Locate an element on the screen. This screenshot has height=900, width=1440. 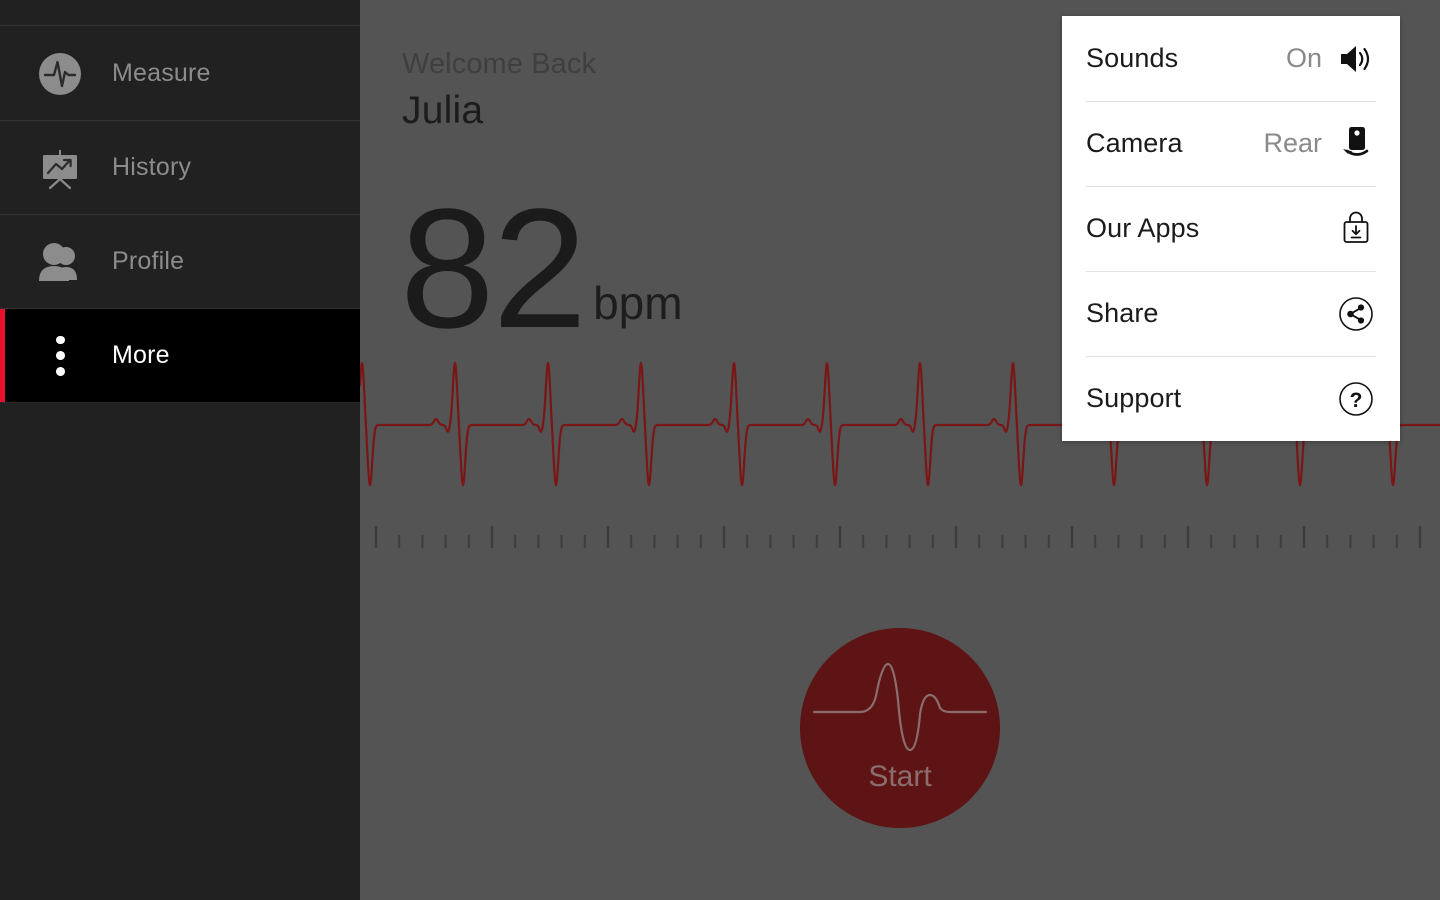
bpm-readout: 82 bpm is located at coordinates (541, 269).